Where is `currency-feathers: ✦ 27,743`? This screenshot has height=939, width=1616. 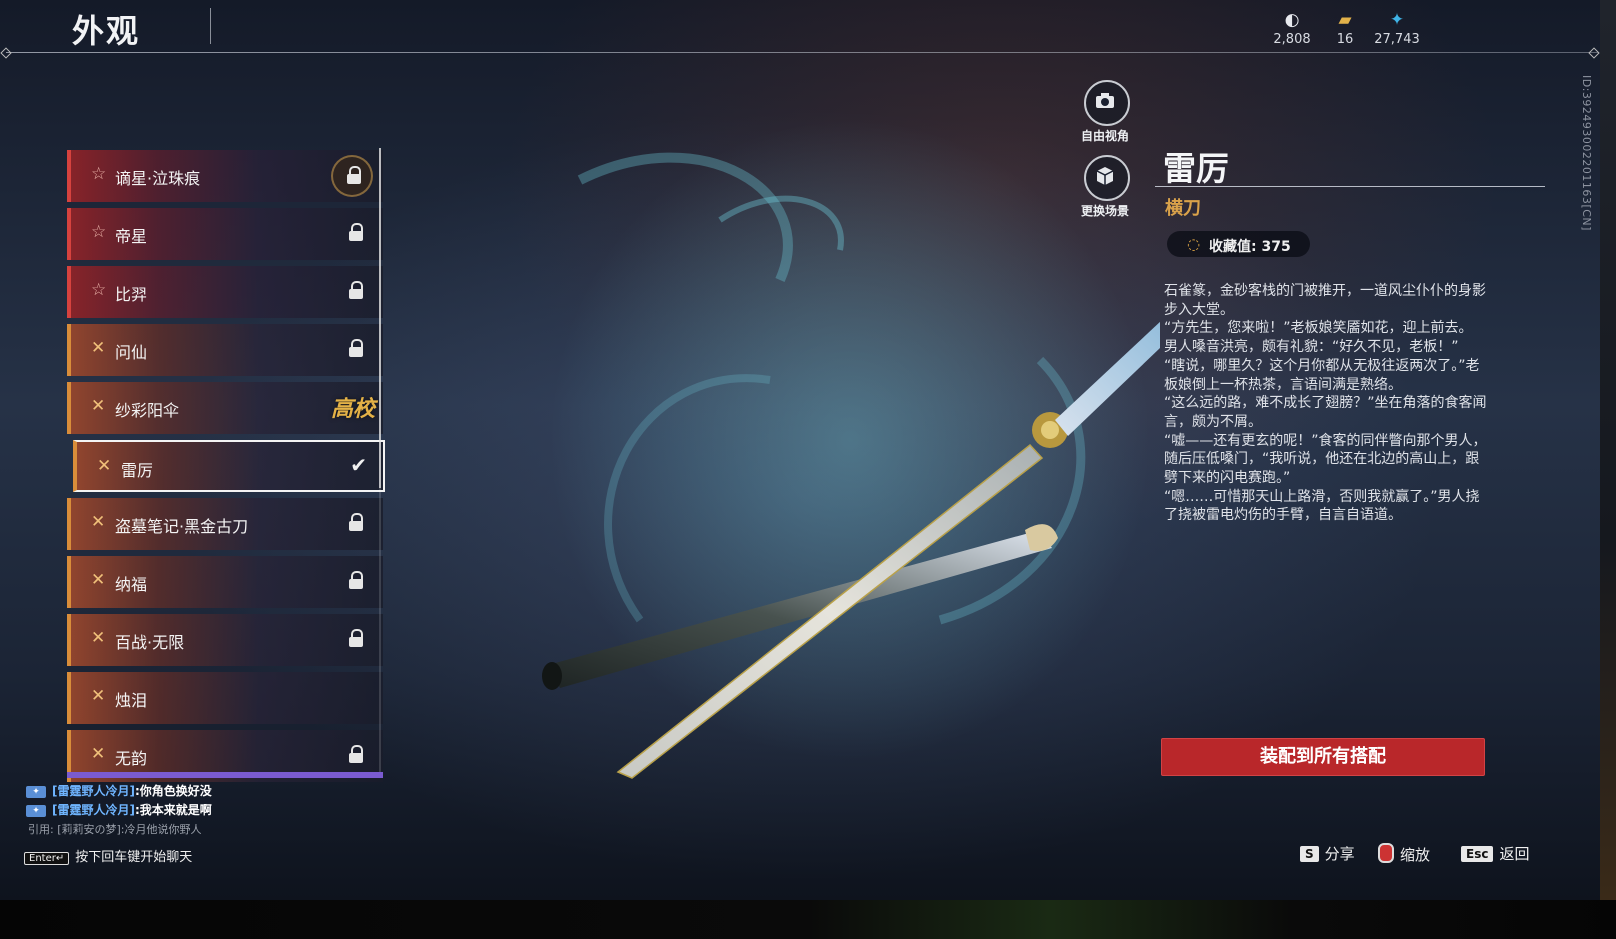
currency-feathers: ✦ 27,743 is located at coordinates (1397, 28).